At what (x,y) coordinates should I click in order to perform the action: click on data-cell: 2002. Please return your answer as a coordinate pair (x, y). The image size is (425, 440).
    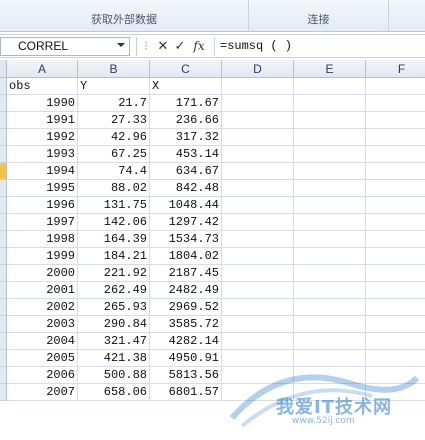
    Looking at the image, I should click on (42, 307).